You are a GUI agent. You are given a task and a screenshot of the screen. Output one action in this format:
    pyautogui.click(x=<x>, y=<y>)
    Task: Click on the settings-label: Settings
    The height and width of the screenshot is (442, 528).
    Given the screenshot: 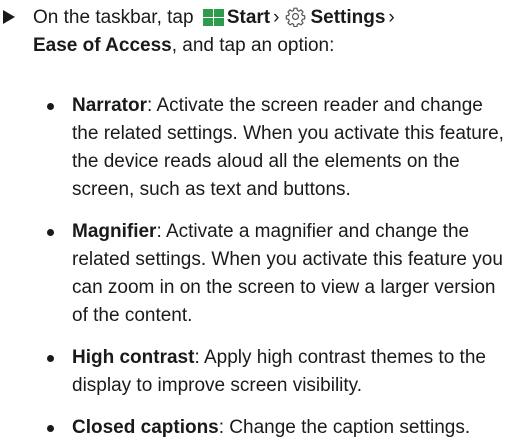 What is the action you would take?
    pyautogui.click(x=348, y=17)
    